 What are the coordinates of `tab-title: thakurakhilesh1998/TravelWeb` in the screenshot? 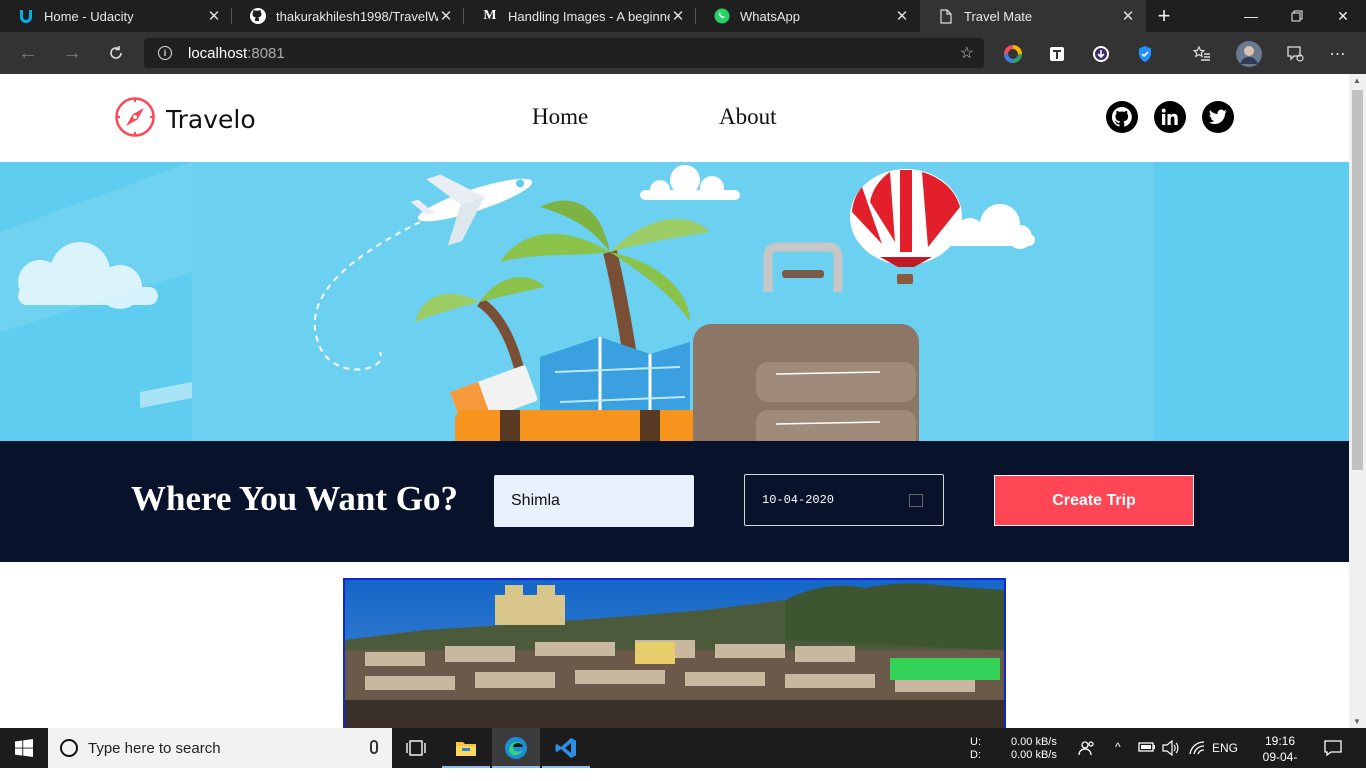 It's located at (357, 16).